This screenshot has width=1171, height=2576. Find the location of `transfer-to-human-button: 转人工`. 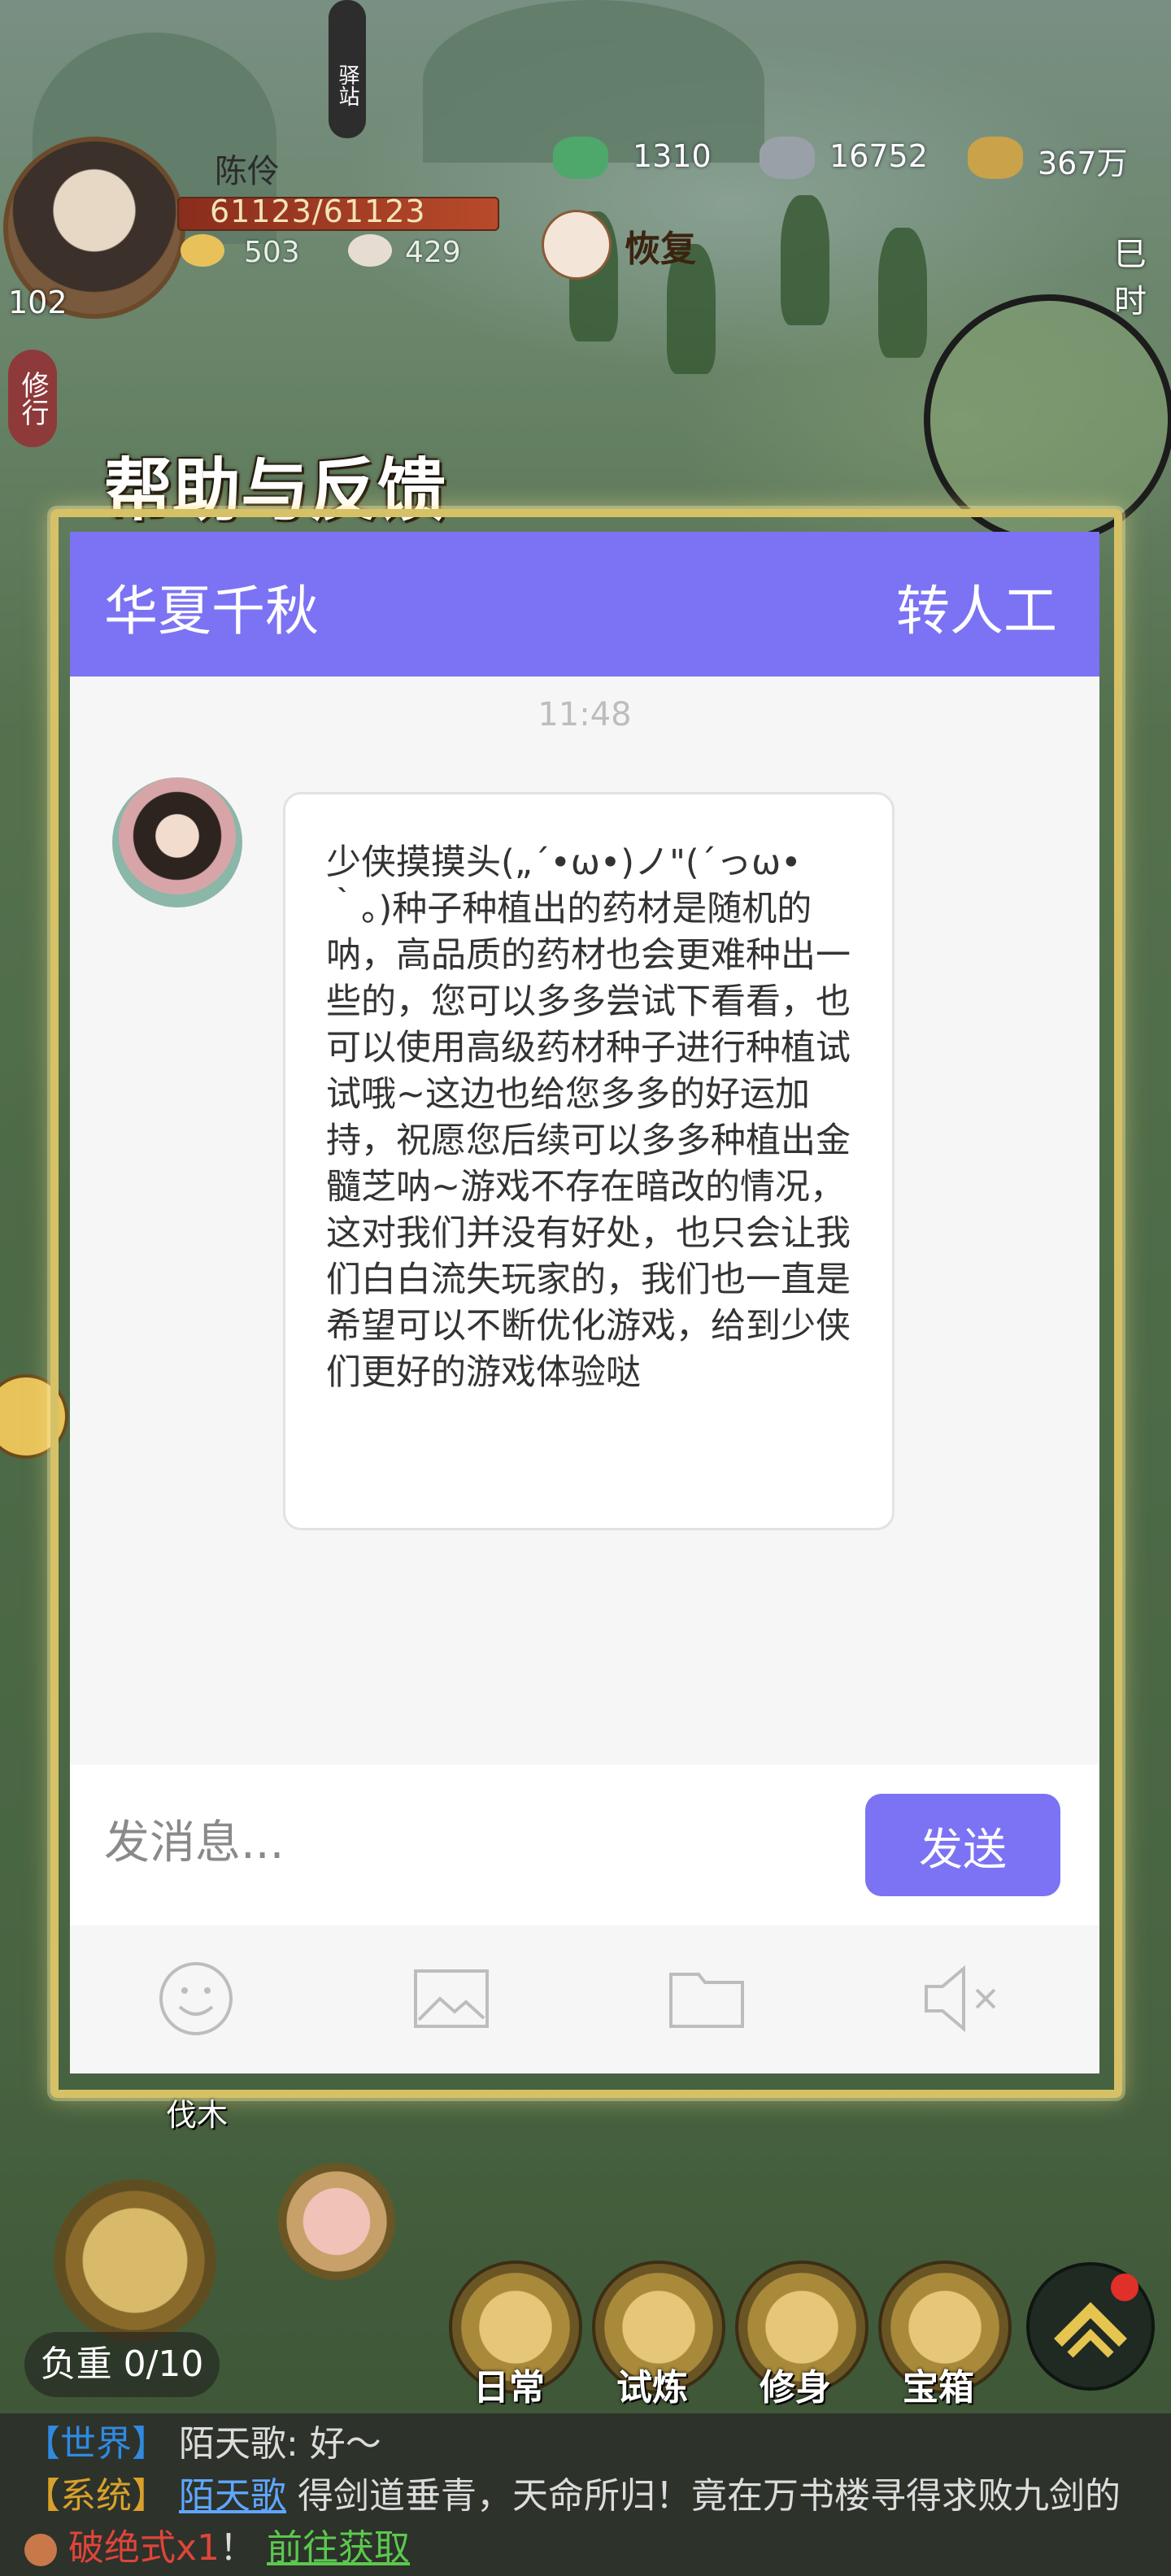

transfer-to-human-button: 转人工 is located at coordinates (977, 607).